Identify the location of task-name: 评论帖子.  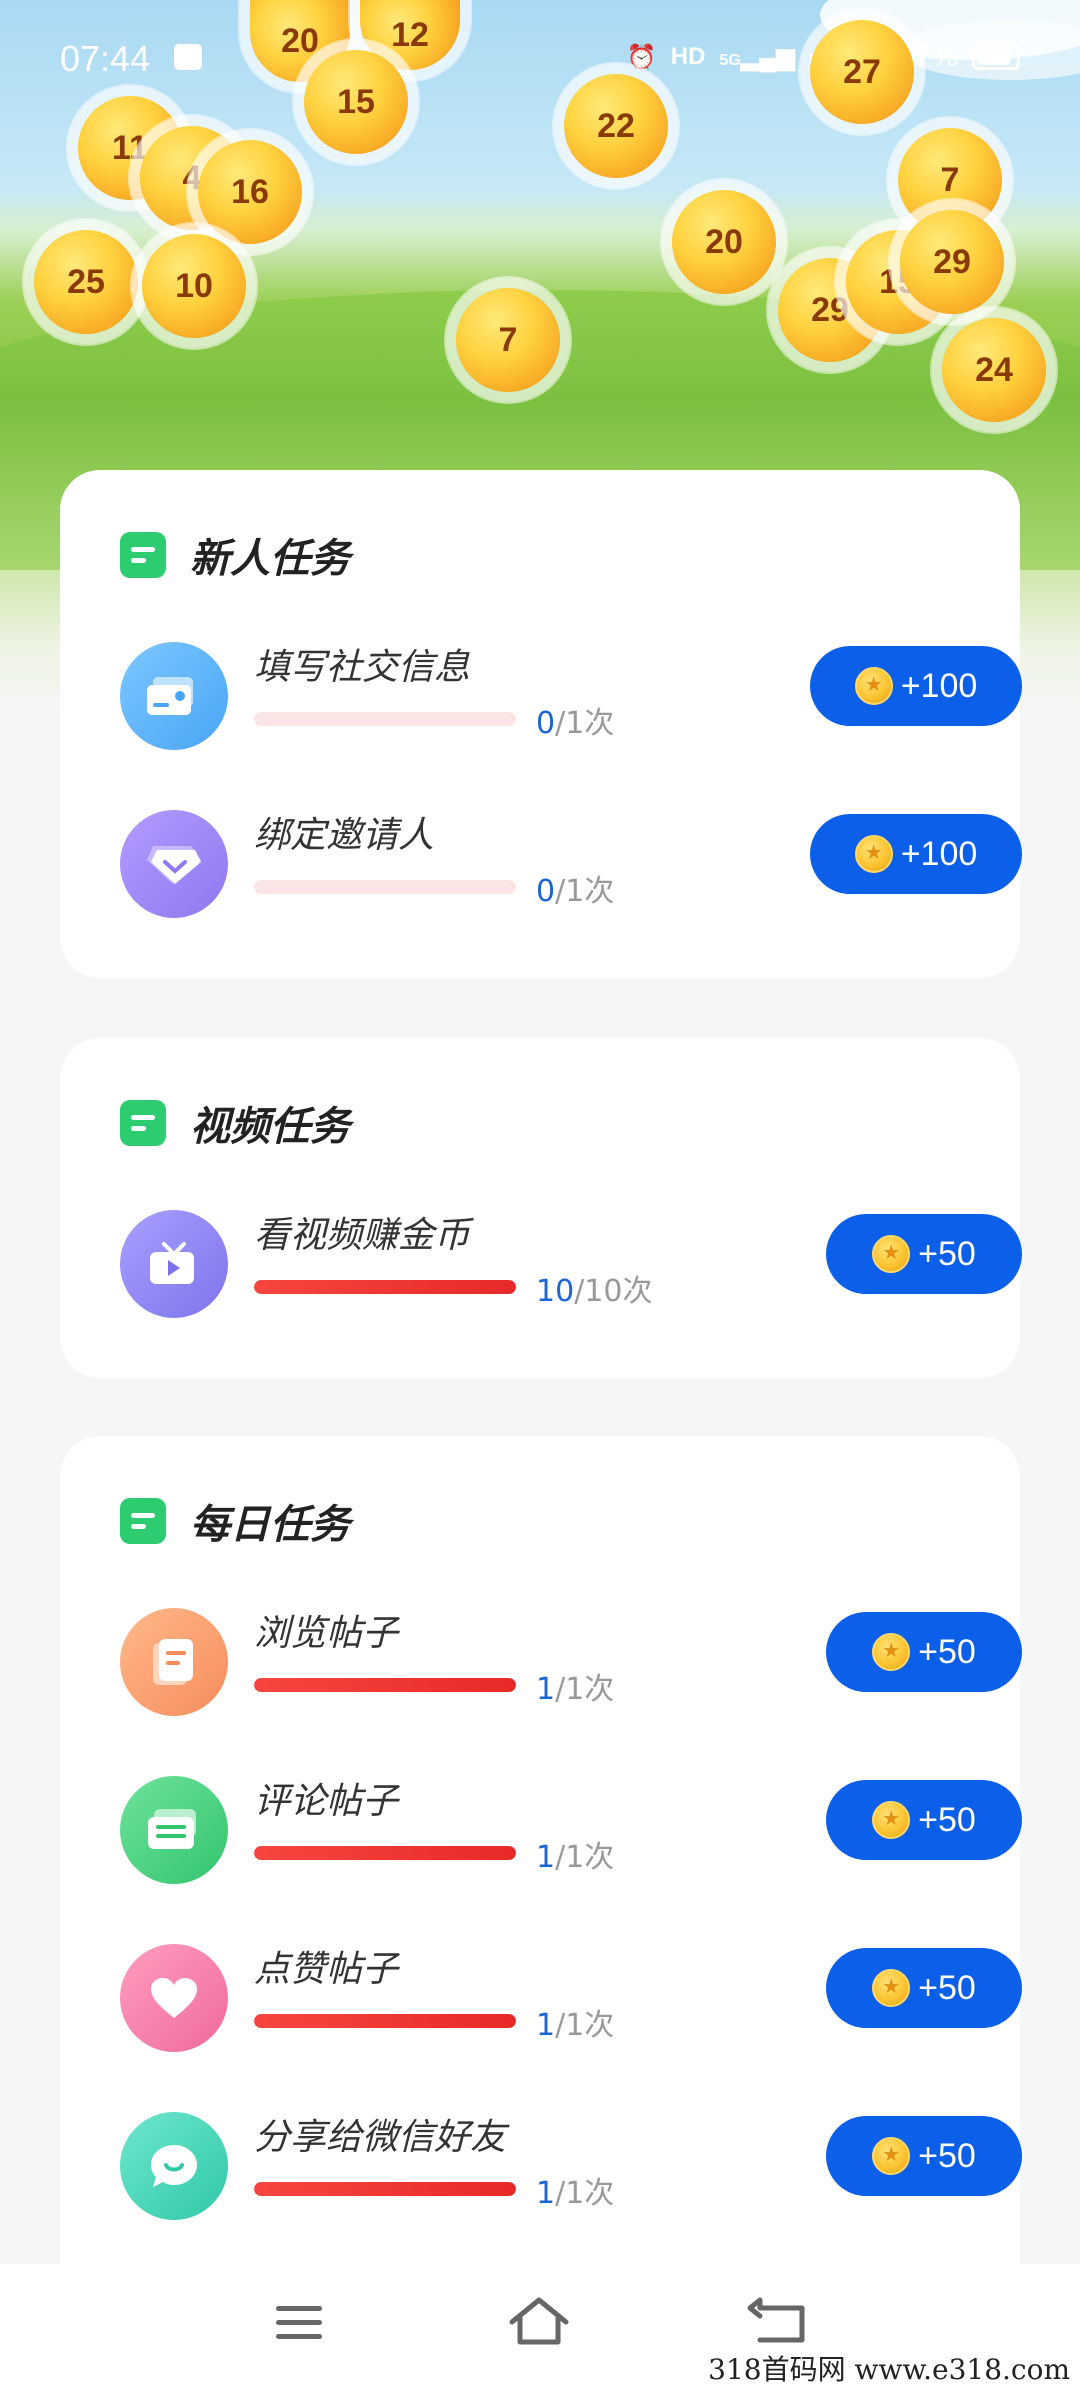
(326, 1801).